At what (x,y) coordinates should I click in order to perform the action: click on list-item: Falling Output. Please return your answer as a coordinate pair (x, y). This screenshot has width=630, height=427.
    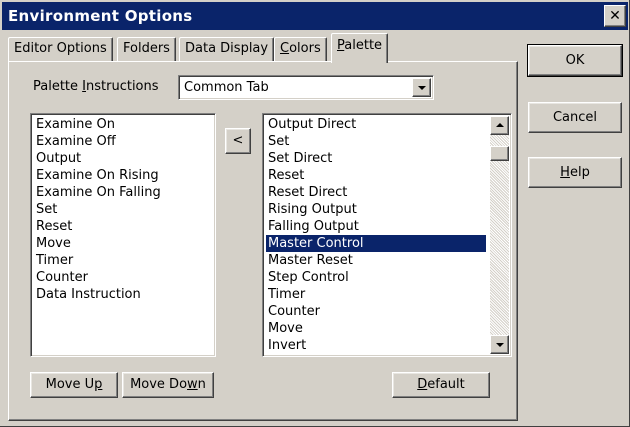
    Looking at the image, I should click on (313, 226).